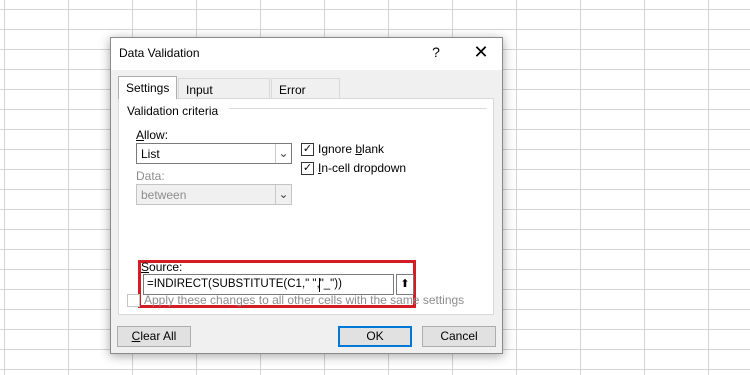 Image resolution: width=750 pixels, height=375 pixels. I want to click on data-label: Data:, so click(150, 176).